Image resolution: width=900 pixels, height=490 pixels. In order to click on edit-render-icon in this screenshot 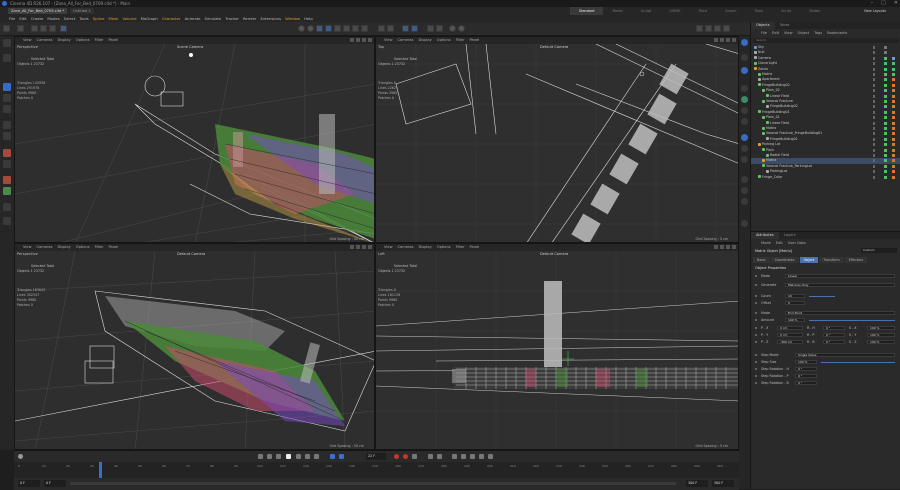, I will do `click(717, 28)`.